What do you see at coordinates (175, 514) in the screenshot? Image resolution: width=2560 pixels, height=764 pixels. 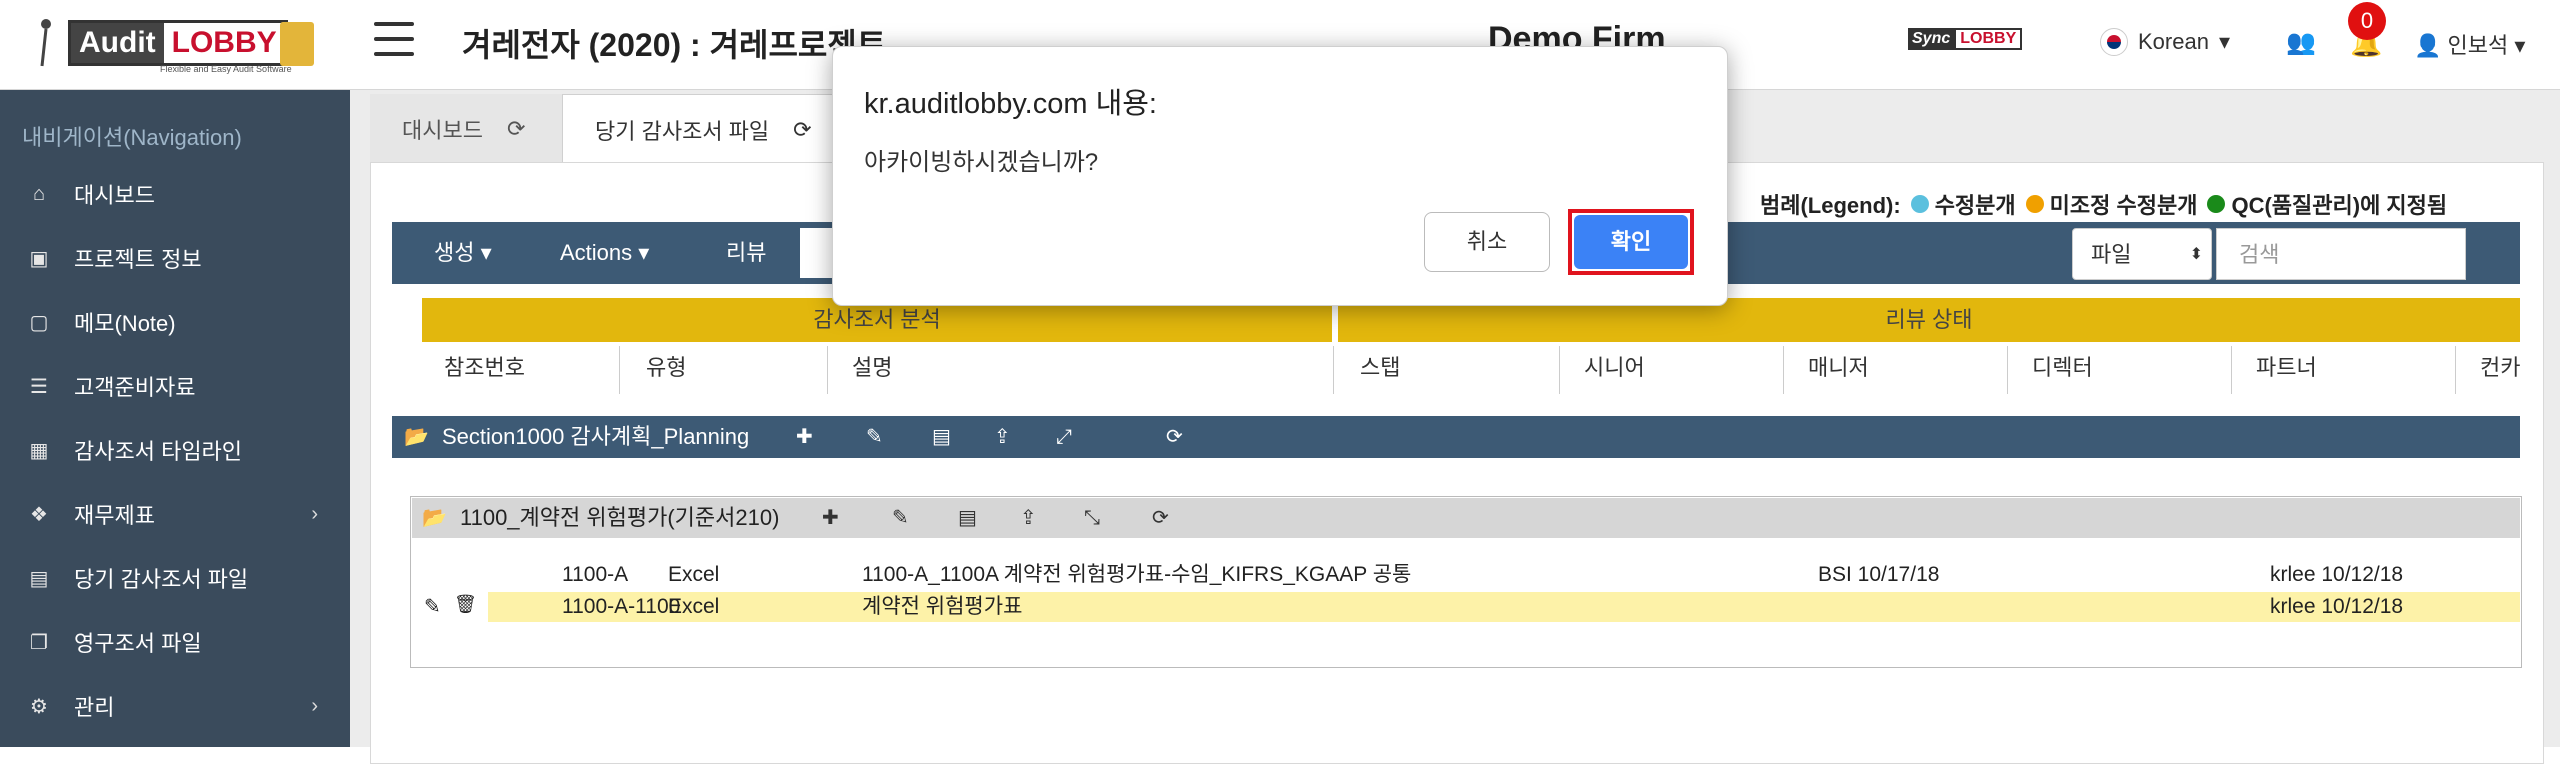 I see `sidebar-item-financials: ❖ 재무제표 ›` at bounding box center [175, 514].